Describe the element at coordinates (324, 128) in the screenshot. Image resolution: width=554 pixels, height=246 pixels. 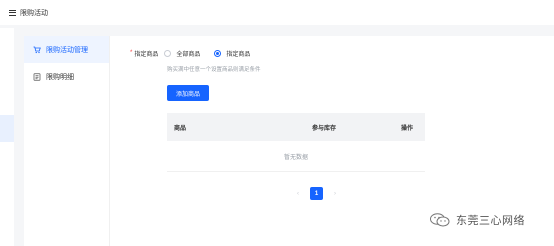
I see `column-header-stock: 参与库存` at that location.